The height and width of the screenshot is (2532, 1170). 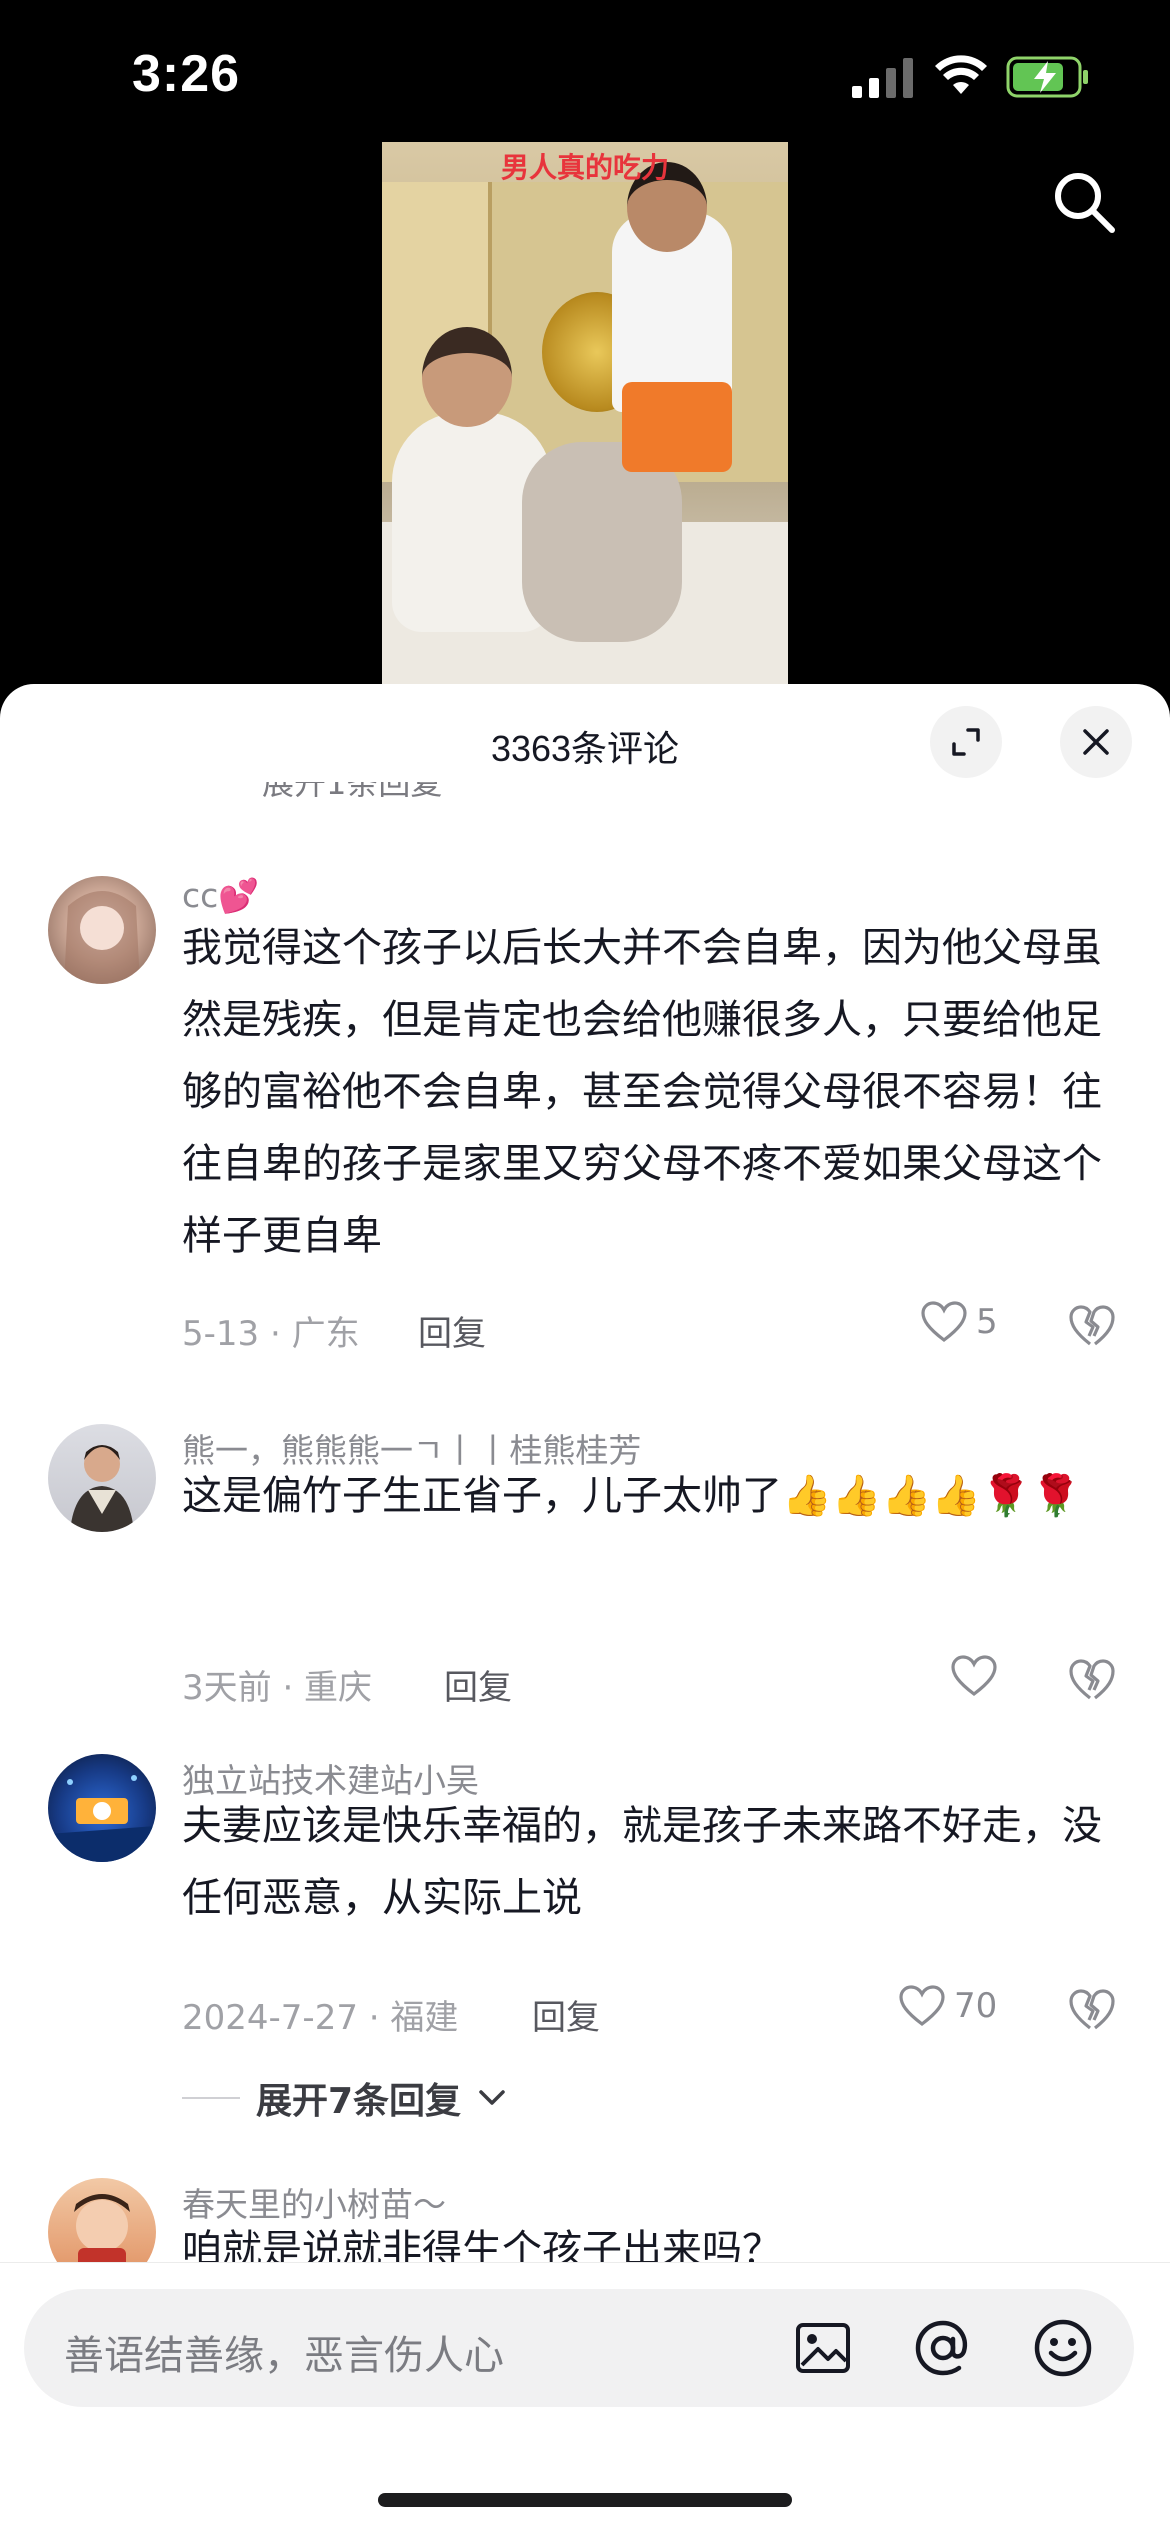 I want to click on comment-input-bar: 善语结善缘，恶言伤人心, so click(x=585, y=2397).